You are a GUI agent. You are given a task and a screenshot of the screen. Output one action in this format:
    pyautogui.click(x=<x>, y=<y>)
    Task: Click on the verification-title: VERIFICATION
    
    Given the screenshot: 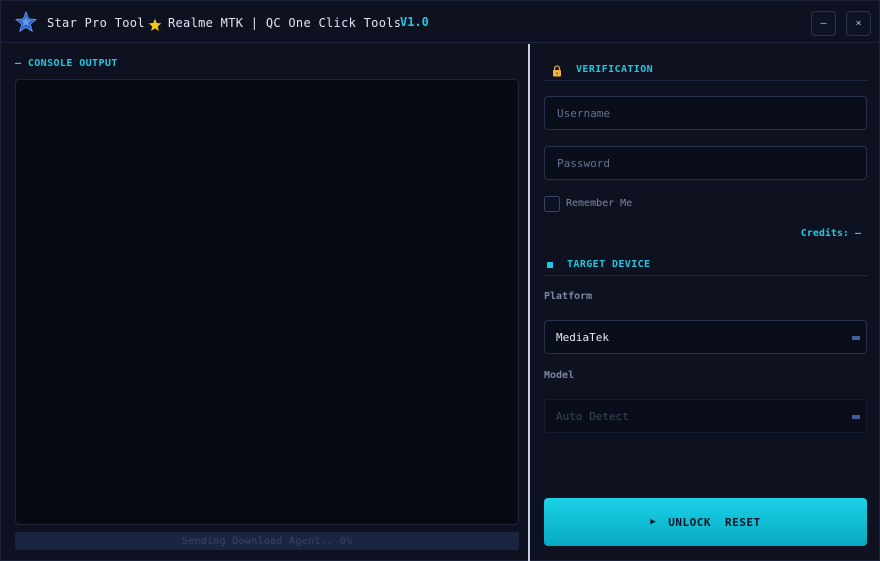 What is the action you would take?
    pyautogui.click(x=615, y=69)
    